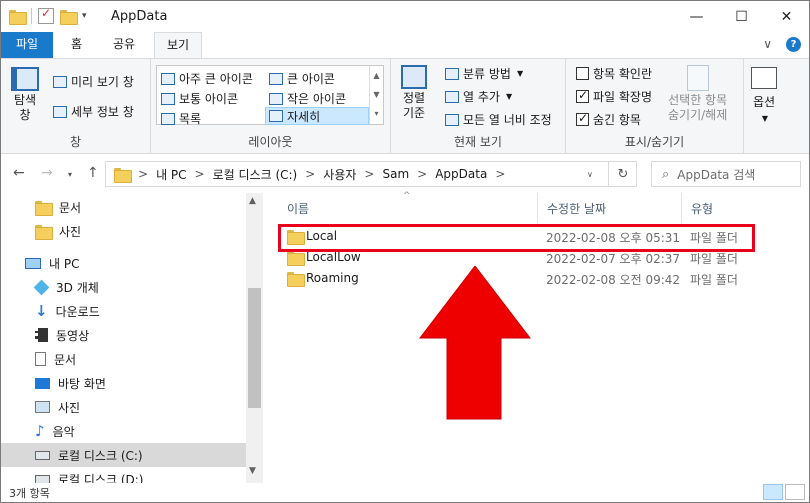 The width and height of the screenshot is (810, 503). Describe the element at coordinates (716, 174) in the screenshot. I see `search-placeholder: AppData 검색` at that location.